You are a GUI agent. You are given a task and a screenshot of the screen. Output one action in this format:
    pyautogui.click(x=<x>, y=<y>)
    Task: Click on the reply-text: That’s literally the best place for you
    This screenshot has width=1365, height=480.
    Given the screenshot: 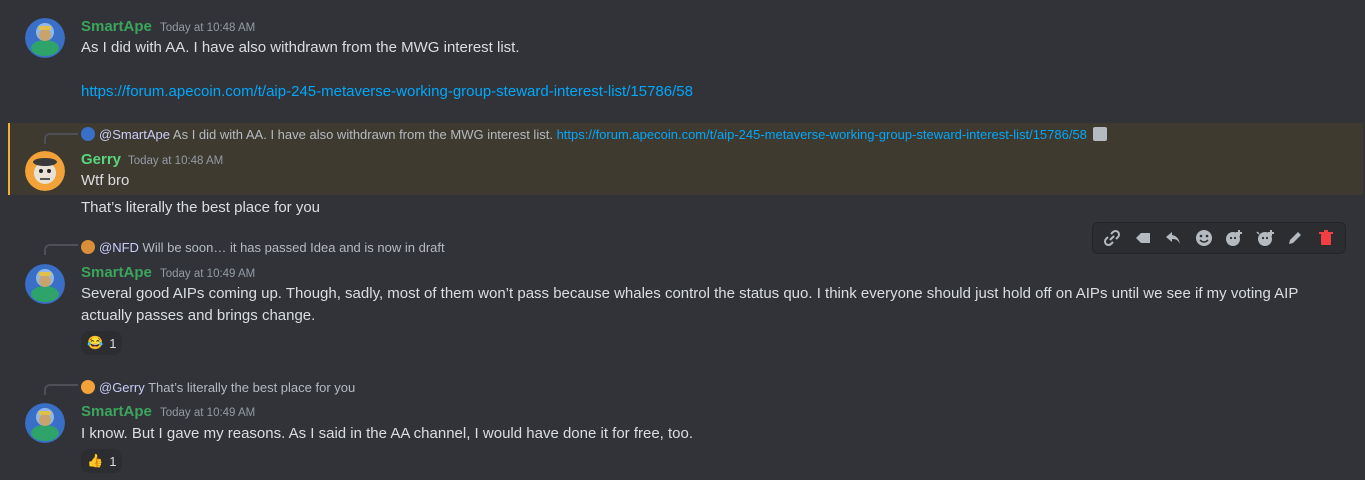 What is the action you would take?
    pyautogui.click(x=252, y=387)
    